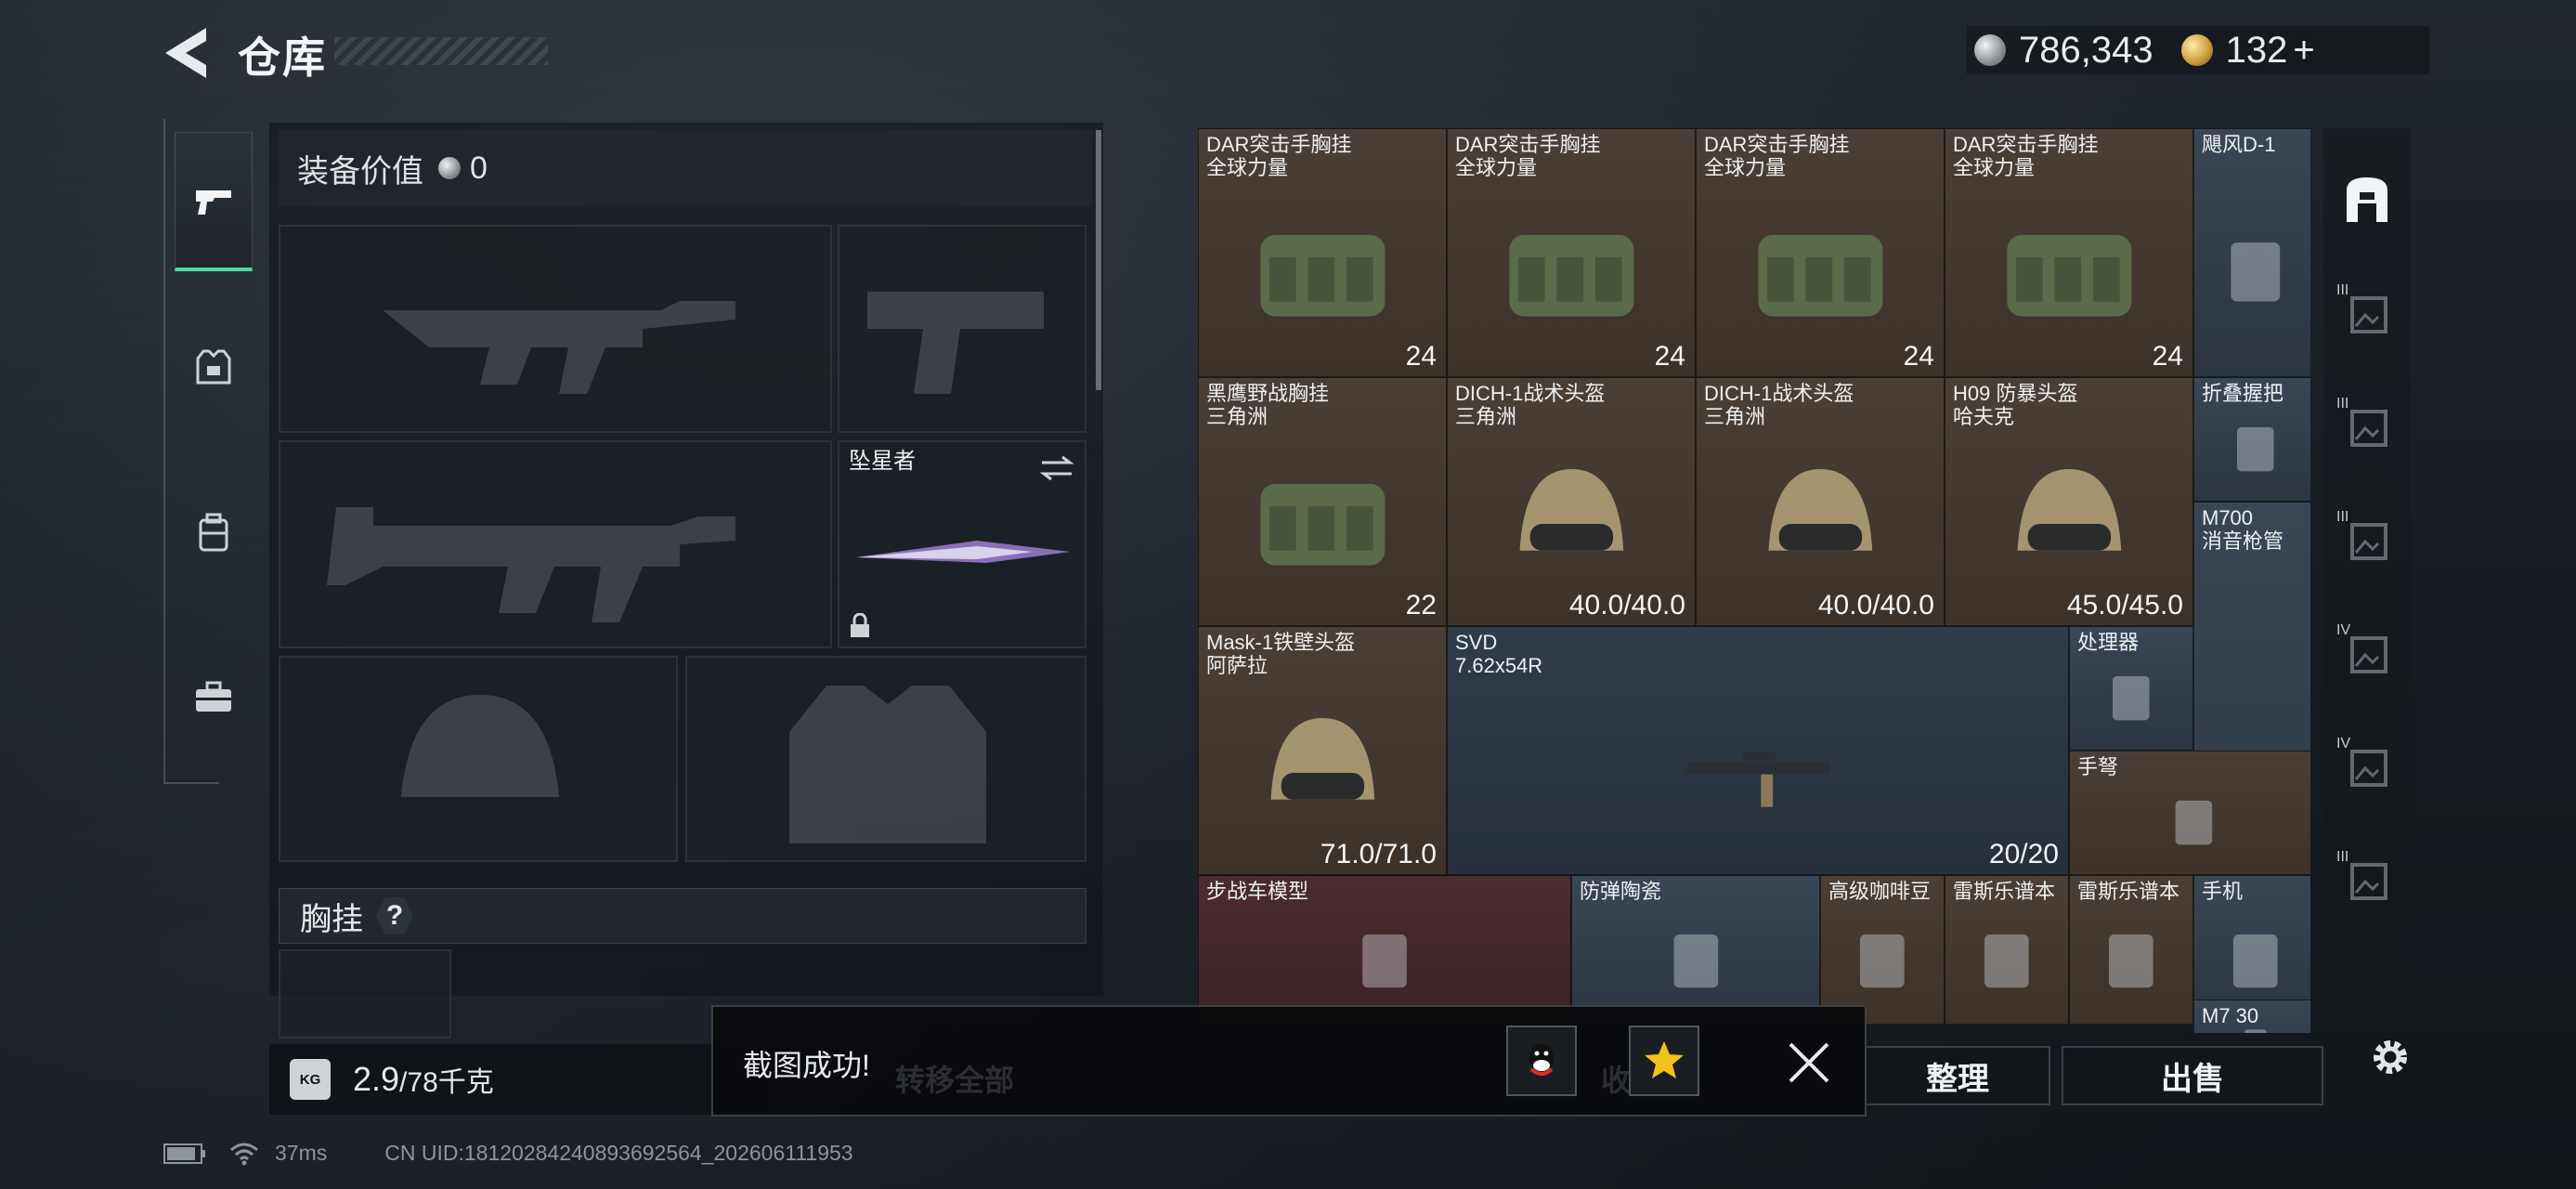 This screenshot has height=1189, width=2576. What do you see at coordinates (184, 1153) in the screenshot?
I see `battery-icon` at bounding box center [184, 1153].